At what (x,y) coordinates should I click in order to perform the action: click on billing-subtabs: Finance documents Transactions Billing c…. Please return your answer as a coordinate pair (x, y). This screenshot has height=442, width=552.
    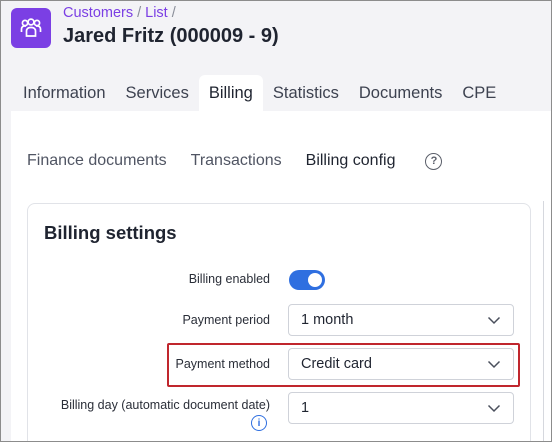
    Looking at the image, I should click on (235, 161).